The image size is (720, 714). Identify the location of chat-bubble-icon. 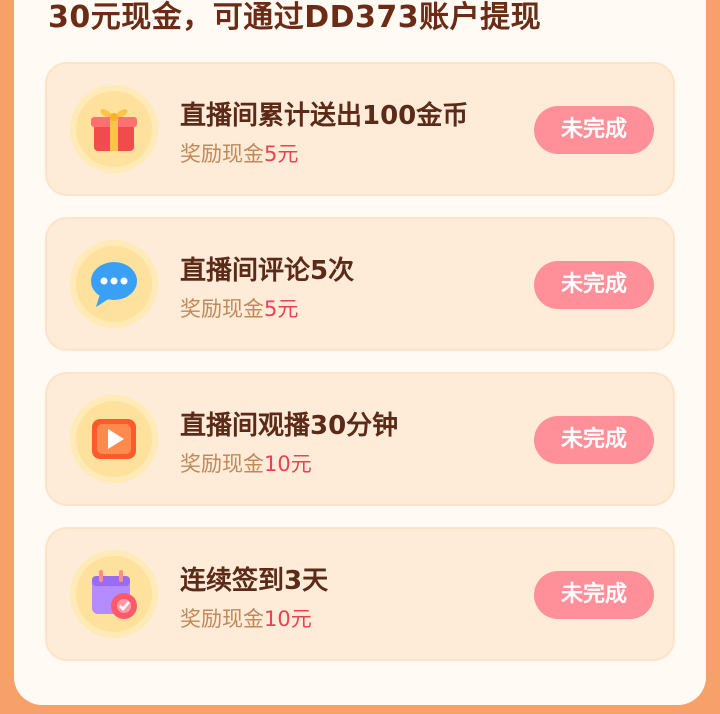
(114, 284).